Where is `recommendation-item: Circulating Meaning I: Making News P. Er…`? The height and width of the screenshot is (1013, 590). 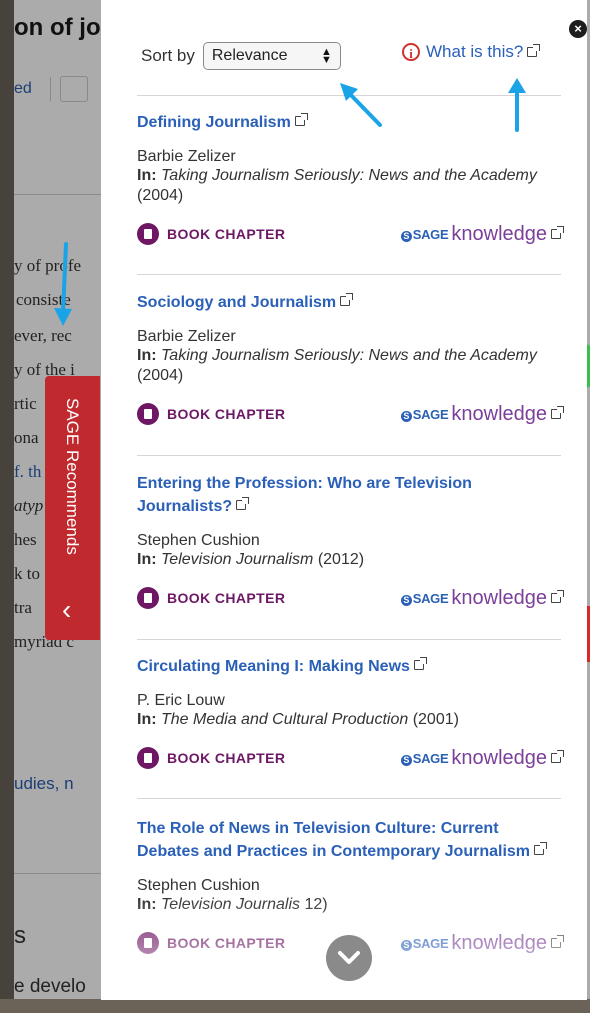
recommendation-item: Circulating Meaning I: Making News P. Er… is located at coordinates (350, 712).